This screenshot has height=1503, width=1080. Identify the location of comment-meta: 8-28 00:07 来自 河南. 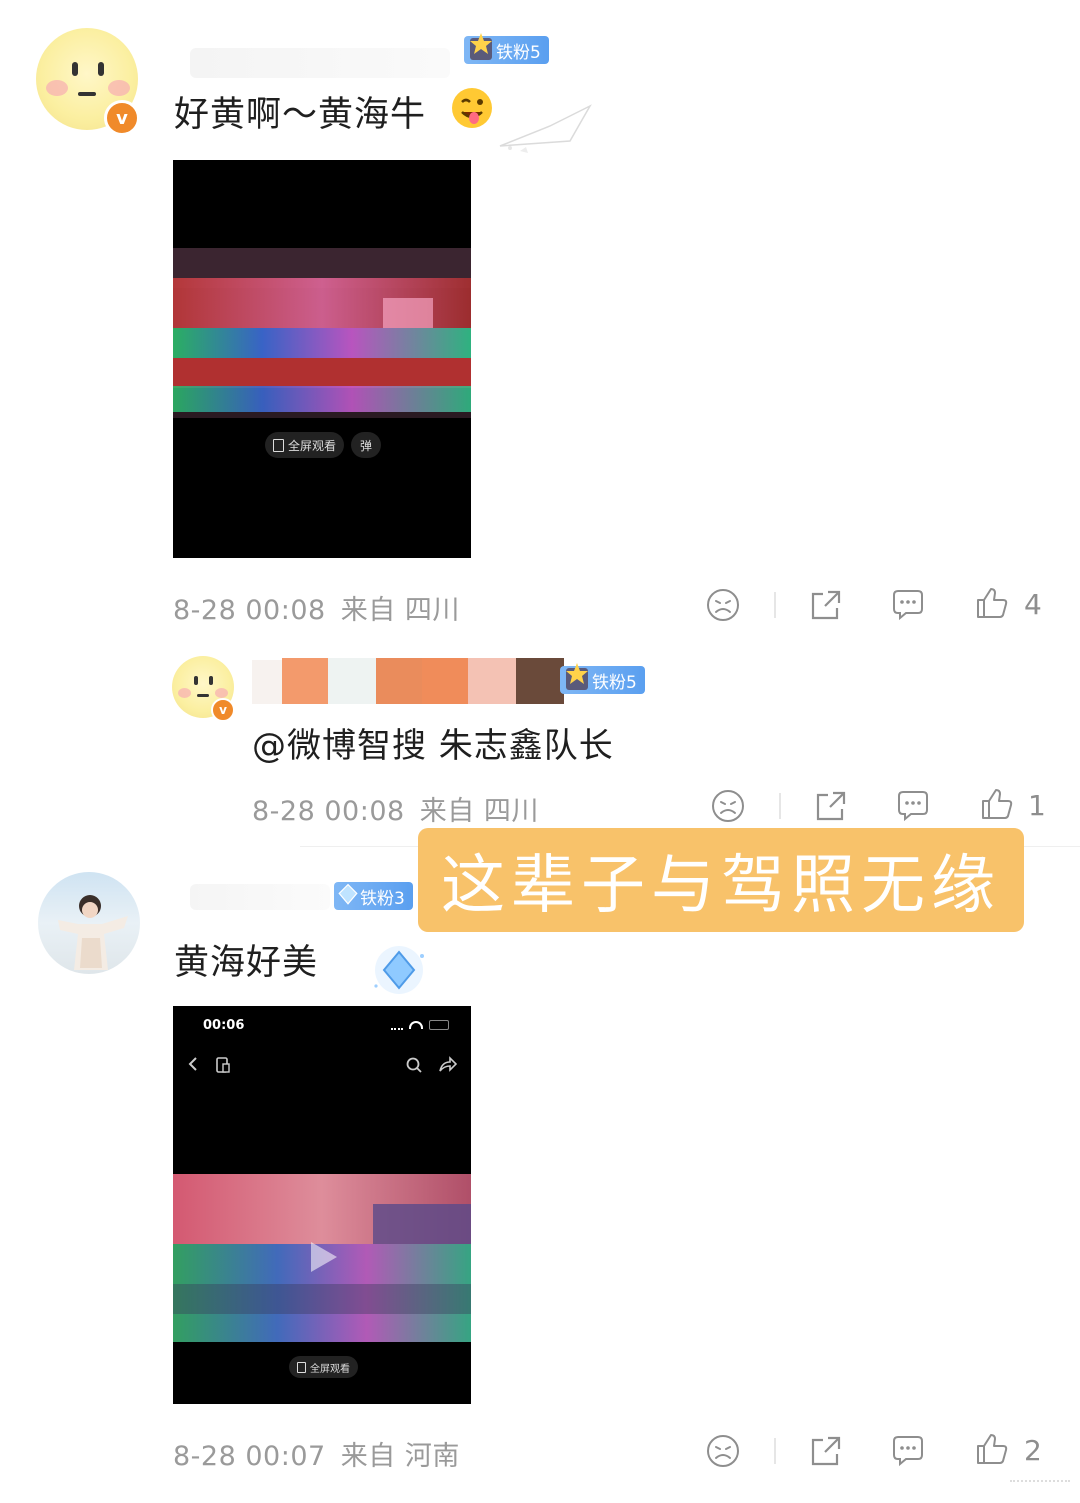
(316, 1453).